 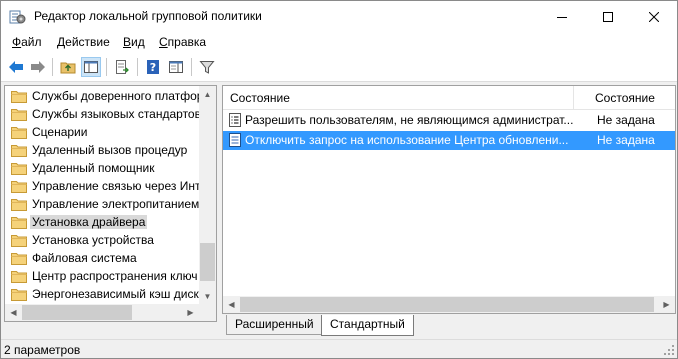 I want to click on list-header: Состояние Состояние, so click(x=449, y=98).